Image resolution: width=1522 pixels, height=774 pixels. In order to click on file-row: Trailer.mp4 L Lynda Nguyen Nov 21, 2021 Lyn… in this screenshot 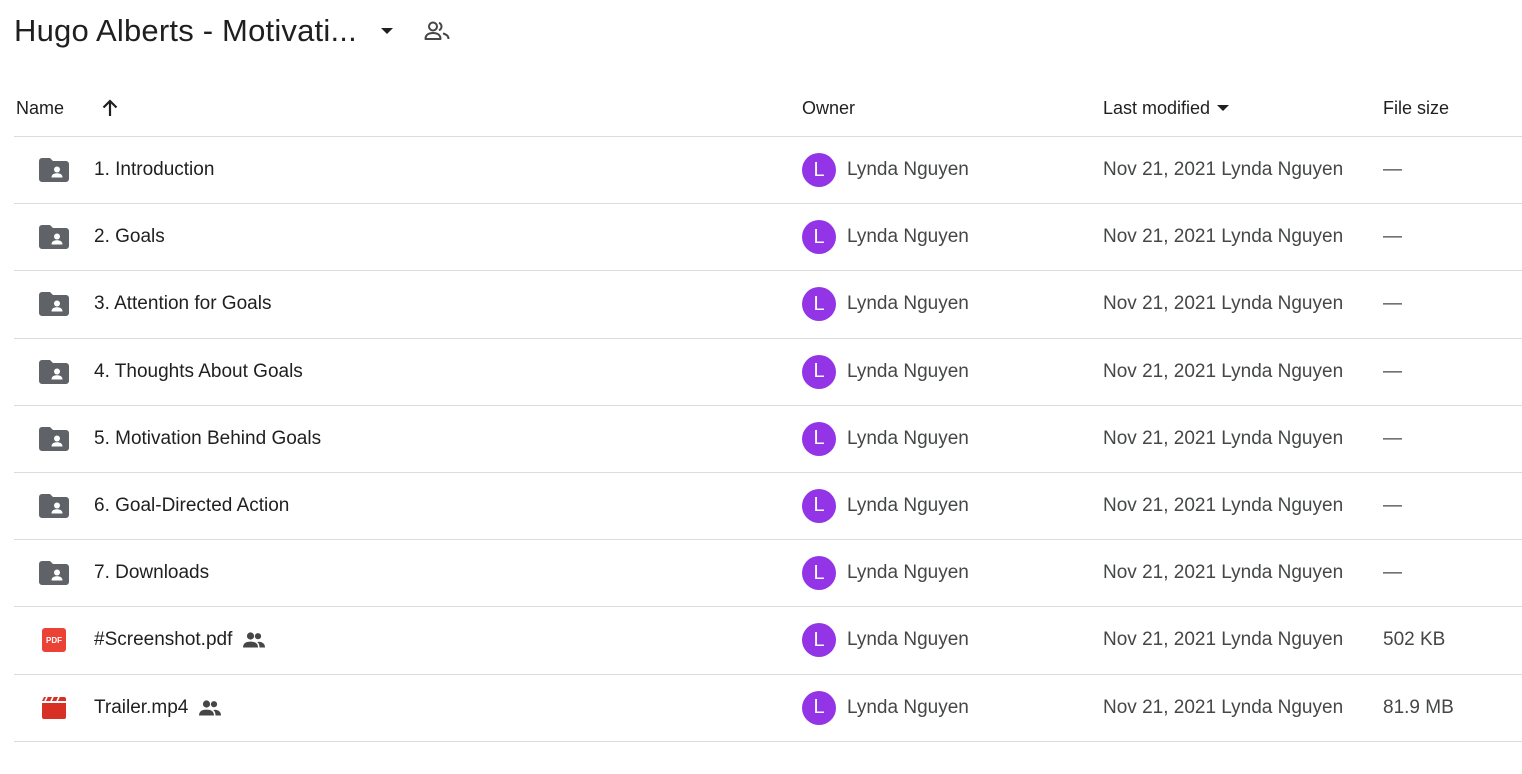, I will do `click(768, 708)`.